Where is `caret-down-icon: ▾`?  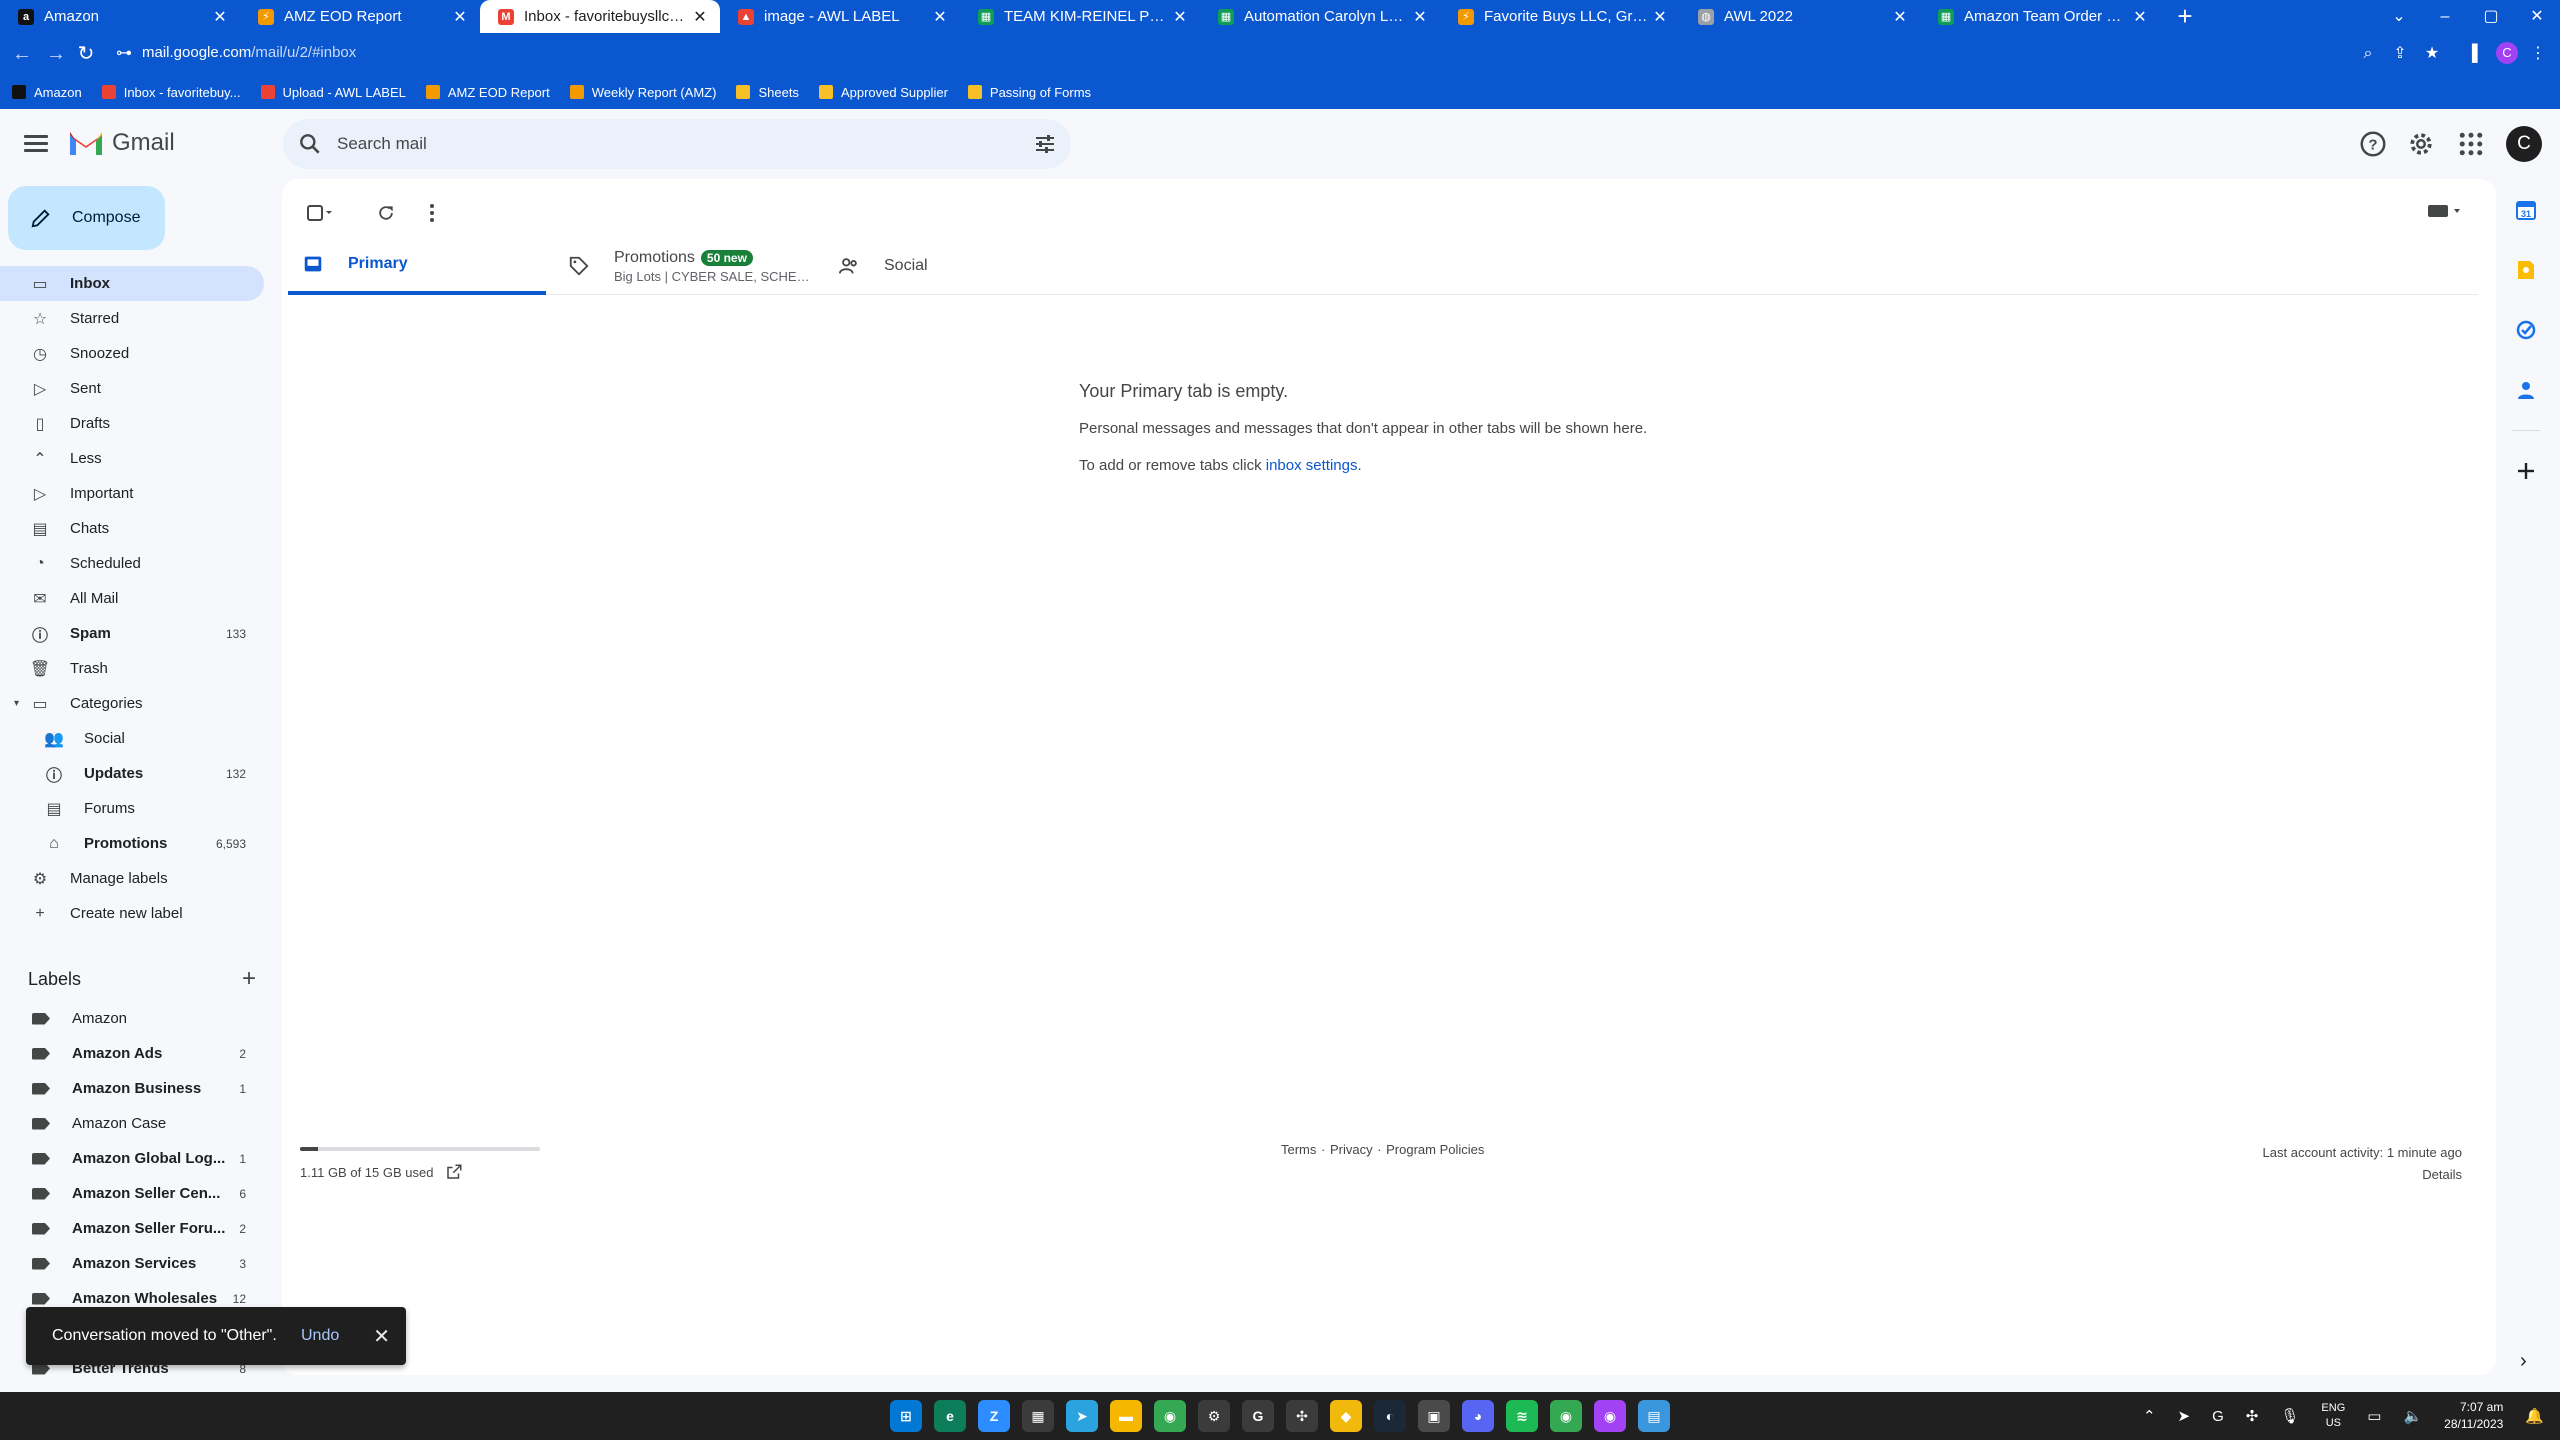
caret-down-icon: ▾ is located at coordinates (20, 703).